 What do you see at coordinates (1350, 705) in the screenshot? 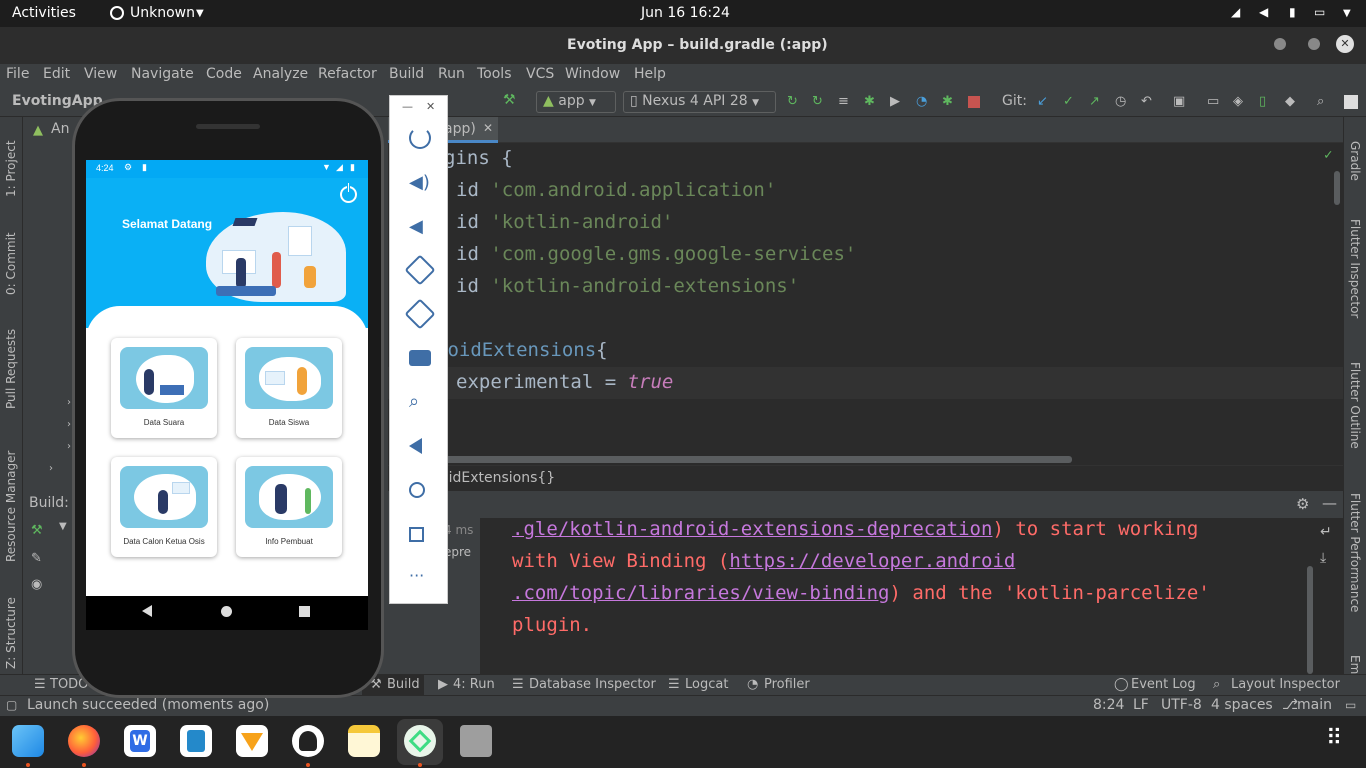
I see `memory-indicator-icon: ▭` at bounding box center [1350, 705].